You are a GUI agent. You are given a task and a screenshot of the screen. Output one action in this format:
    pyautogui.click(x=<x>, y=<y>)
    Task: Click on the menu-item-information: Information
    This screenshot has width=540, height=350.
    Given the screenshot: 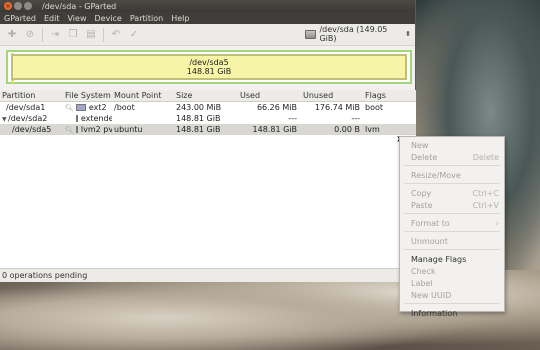 What is the action you would take?
    pyautogui.click(x=452, y=313)
    